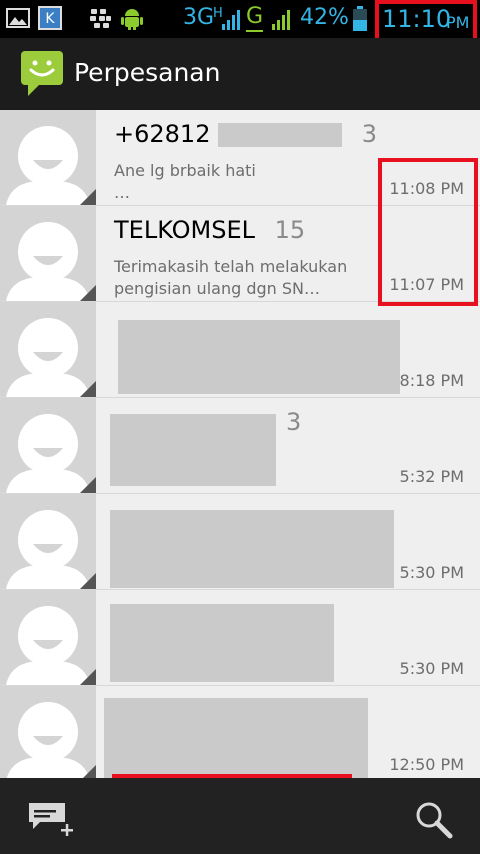 The height and width of the screenshot is (854, 480). I want to click on gallery-icon, so click(18, 18).